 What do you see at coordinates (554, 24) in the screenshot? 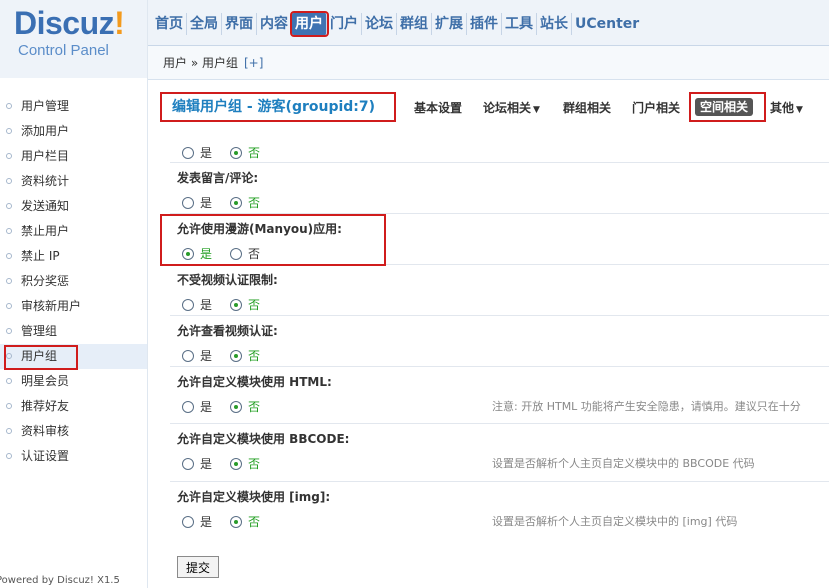
I see `top-nav-item: 站长` at bounding box center [554, 24].